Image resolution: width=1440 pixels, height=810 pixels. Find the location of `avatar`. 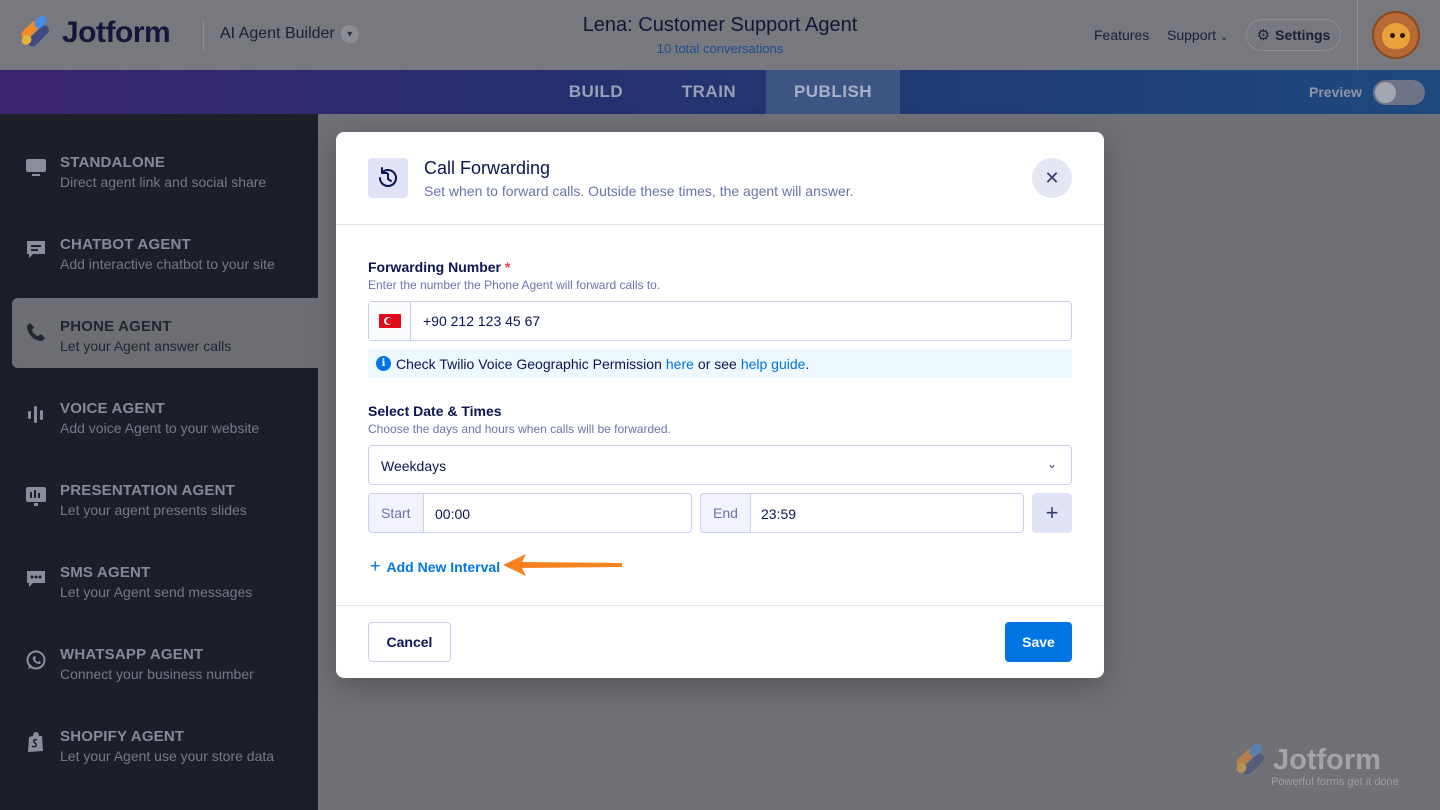

avatar is located at coordinates (1396, 35).